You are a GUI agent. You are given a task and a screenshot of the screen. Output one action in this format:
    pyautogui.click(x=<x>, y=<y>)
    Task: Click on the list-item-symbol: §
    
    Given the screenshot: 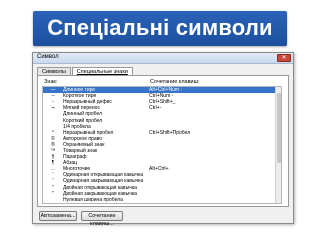 What is the action you would take?
    pyautogui.click(x=53, y=157)
    